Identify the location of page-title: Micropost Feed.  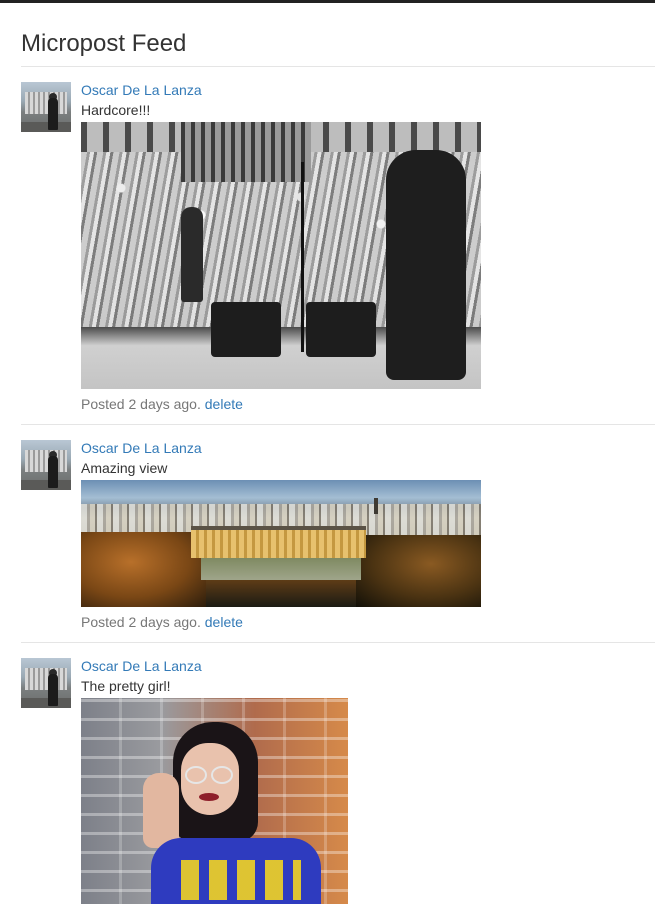
(104, 43).